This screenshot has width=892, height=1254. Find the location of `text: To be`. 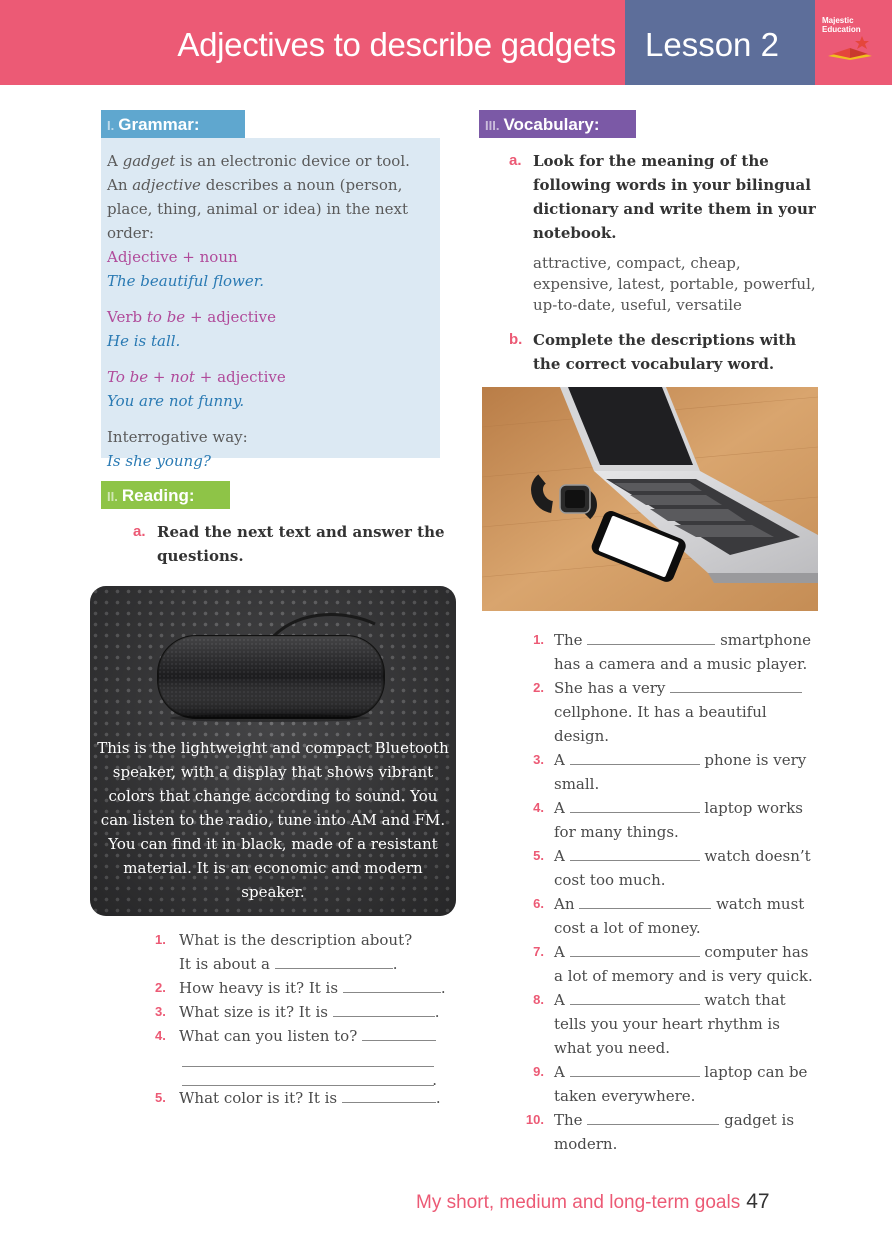

text: To be is located at coordinates (128, 377).